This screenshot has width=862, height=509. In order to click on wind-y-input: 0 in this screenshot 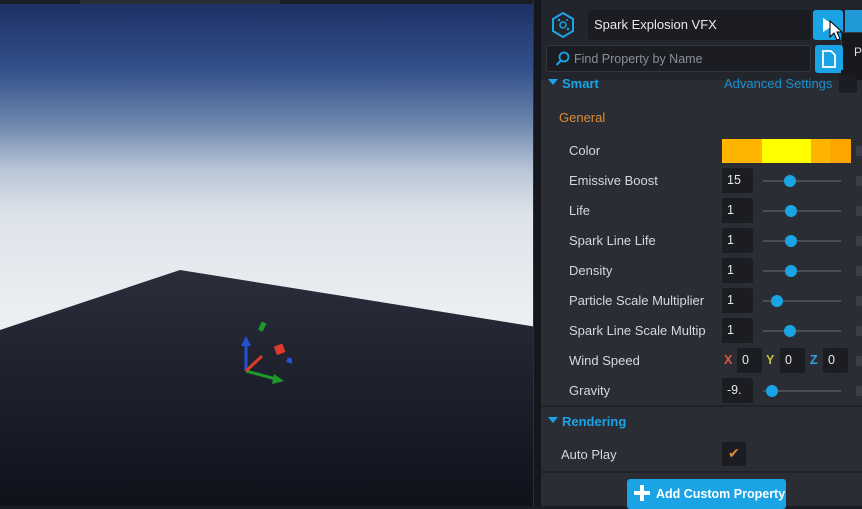, I will do `click(792, 360)`.